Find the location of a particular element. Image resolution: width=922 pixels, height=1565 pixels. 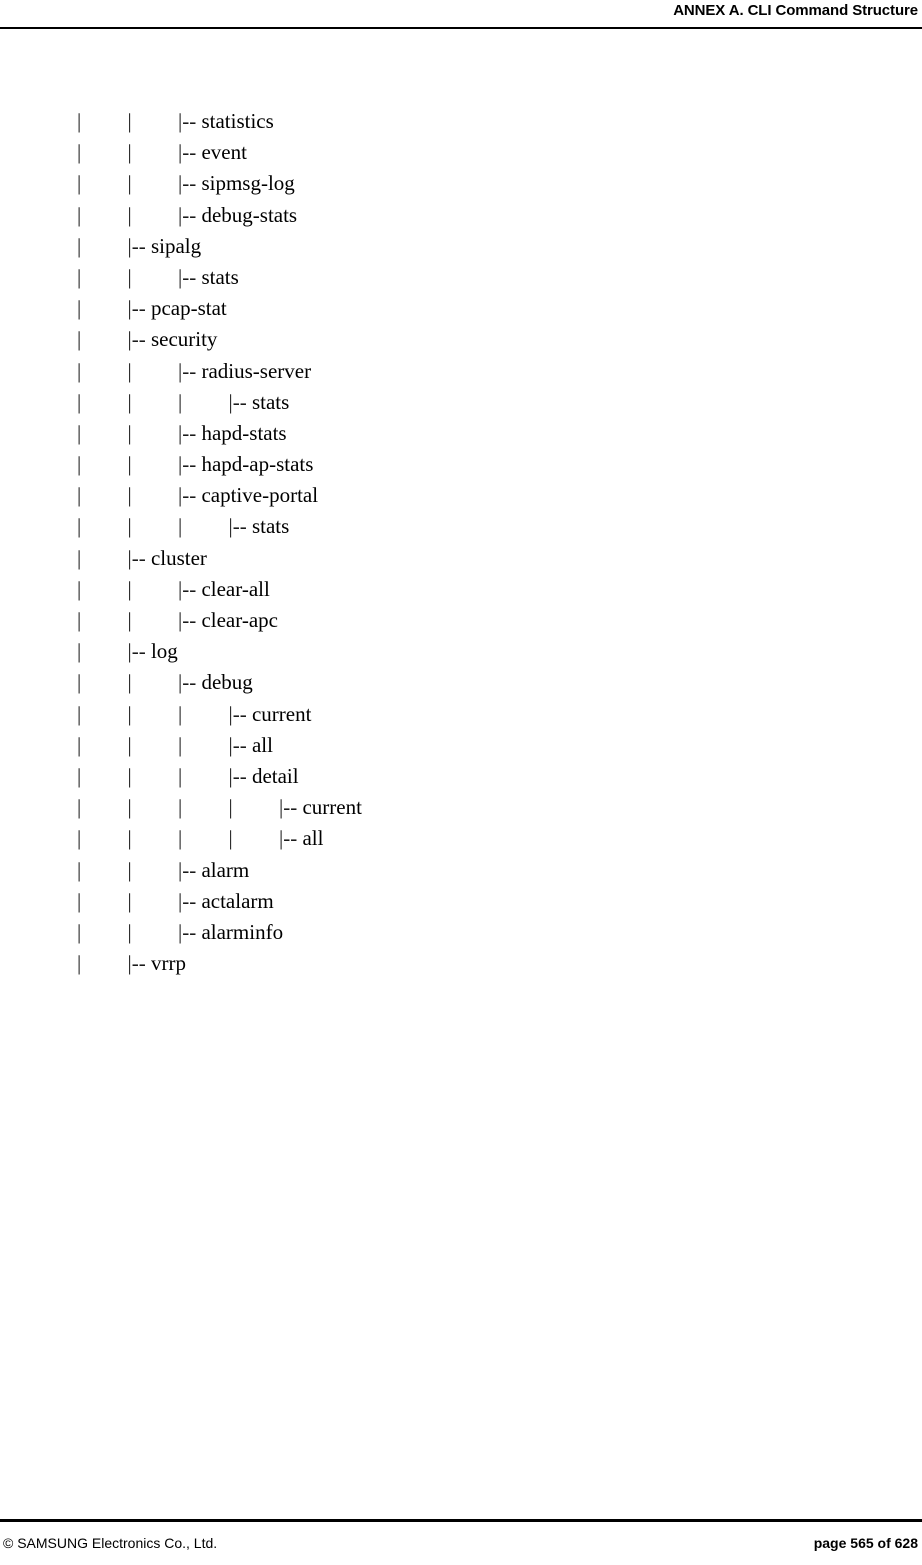

tree-node: |-- clear-all is located at coordinates (224, 589).